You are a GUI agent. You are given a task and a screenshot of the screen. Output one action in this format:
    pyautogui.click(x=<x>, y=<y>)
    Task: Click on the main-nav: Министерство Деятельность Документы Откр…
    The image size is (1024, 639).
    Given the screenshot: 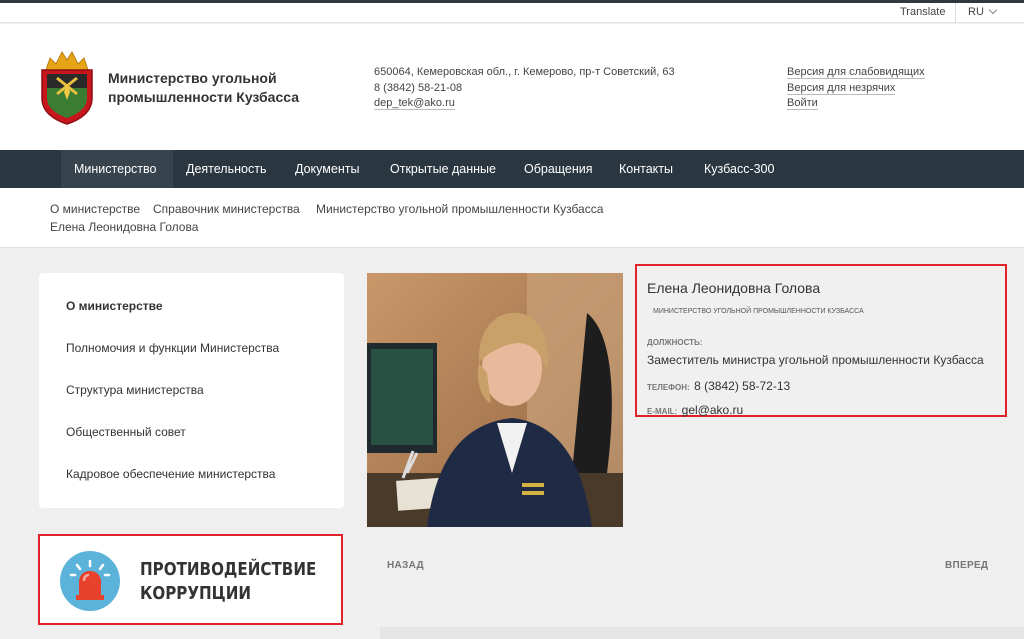 What is the action you would take?
    pyautogui.click(x=512, y=169)
    